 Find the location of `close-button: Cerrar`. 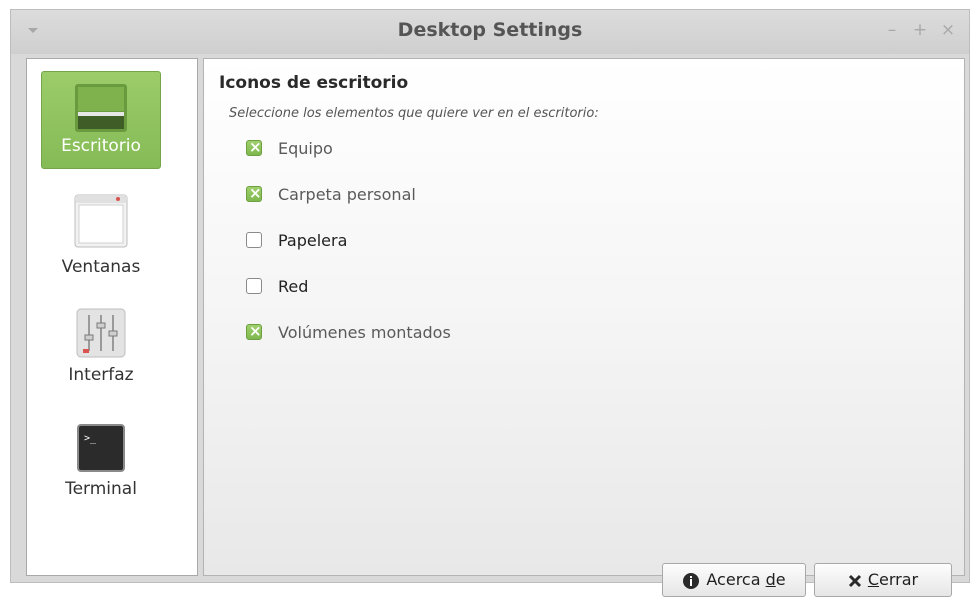

close-button: Cerrar is located at coordinates (883, 580).